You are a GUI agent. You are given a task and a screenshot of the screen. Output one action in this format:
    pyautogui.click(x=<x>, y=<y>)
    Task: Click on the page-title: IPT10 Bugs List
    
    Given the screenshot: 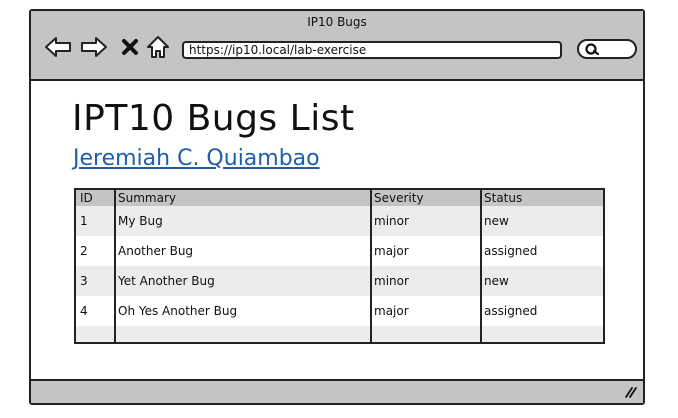 What is the action you would take?
    pyautogui.click(x=213, y=118)
    